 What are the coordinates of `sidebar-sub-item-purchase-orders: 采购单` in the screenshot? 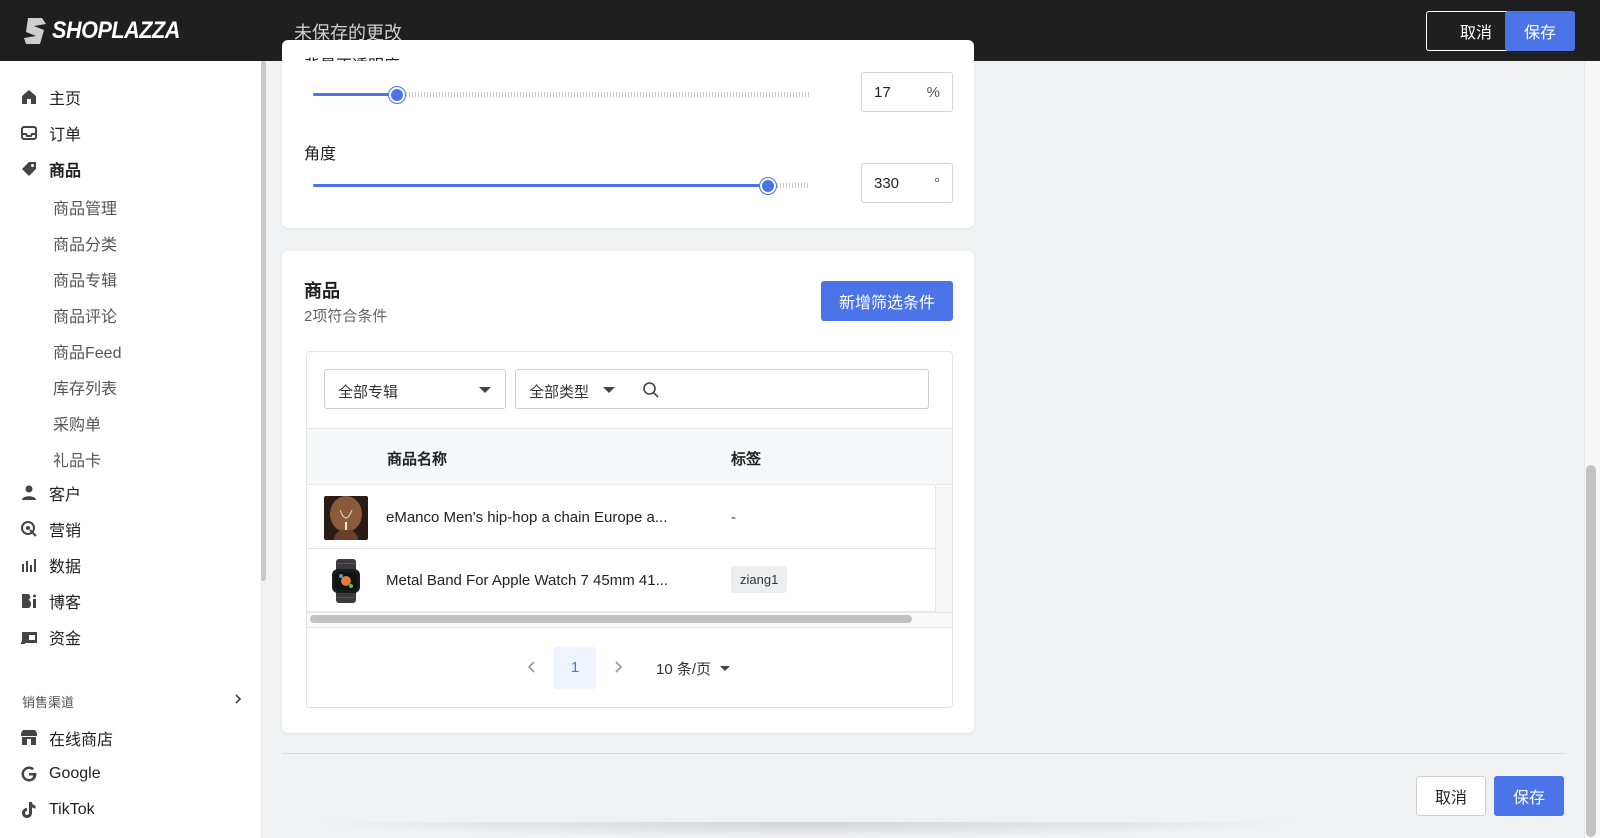 It's located at (77, 422).